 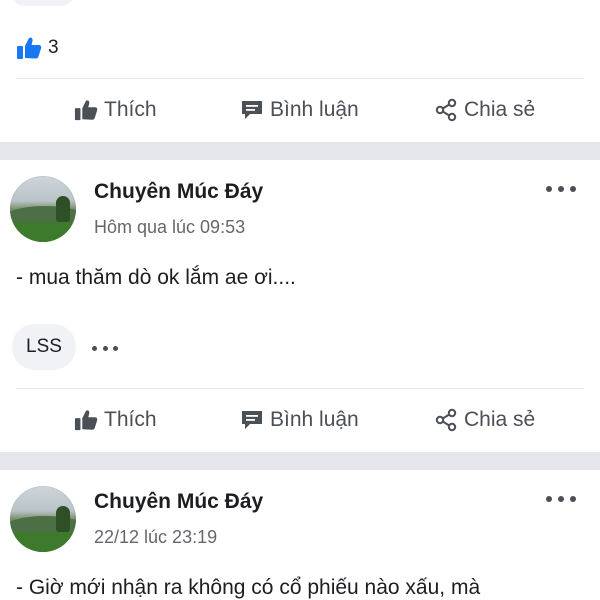 I want to click on reaction-summary: 3, so click(x=37, y=48).